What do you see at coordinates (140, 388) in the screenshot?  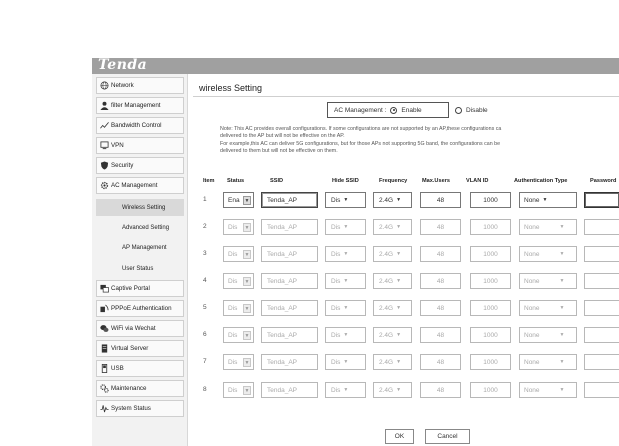 I see `sidebar-item-maintenance: Maintenance` at bounding box center [140, 388].